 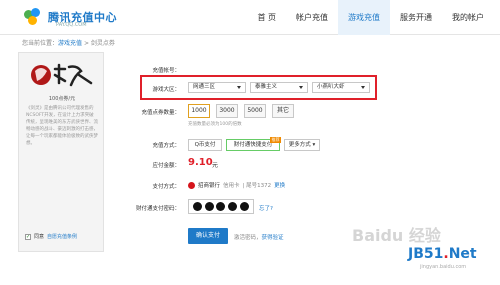 I want to click on qty-option-1000: 1000, so click(x=199, y=111).